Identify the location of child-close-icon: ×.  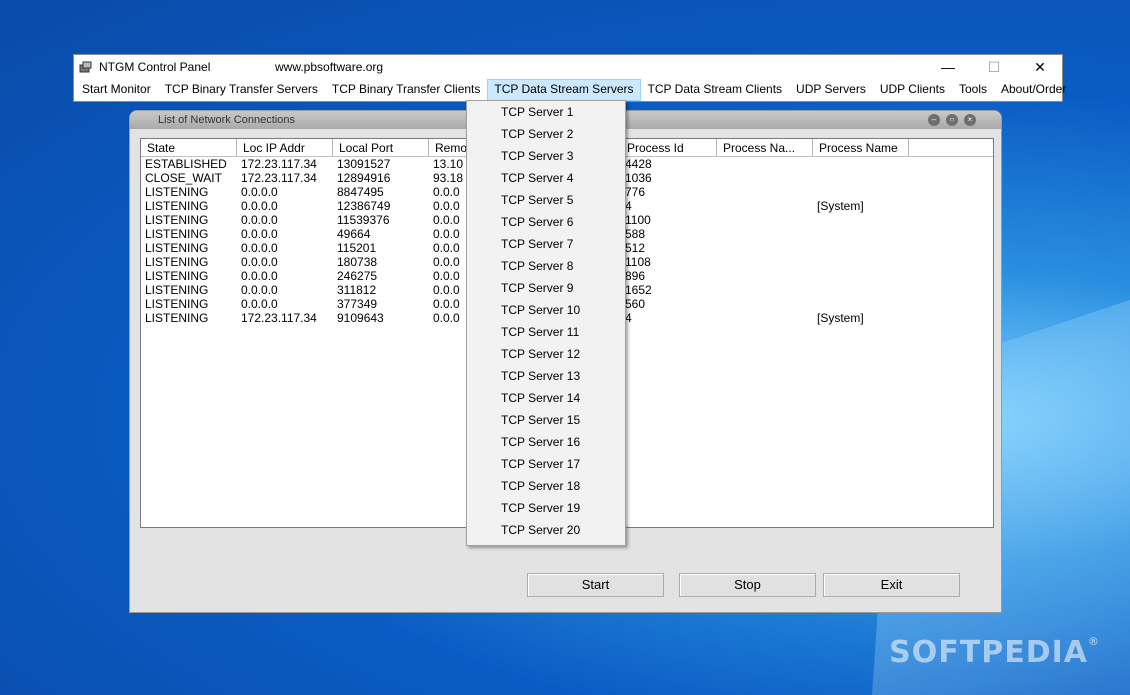
(970, 120).